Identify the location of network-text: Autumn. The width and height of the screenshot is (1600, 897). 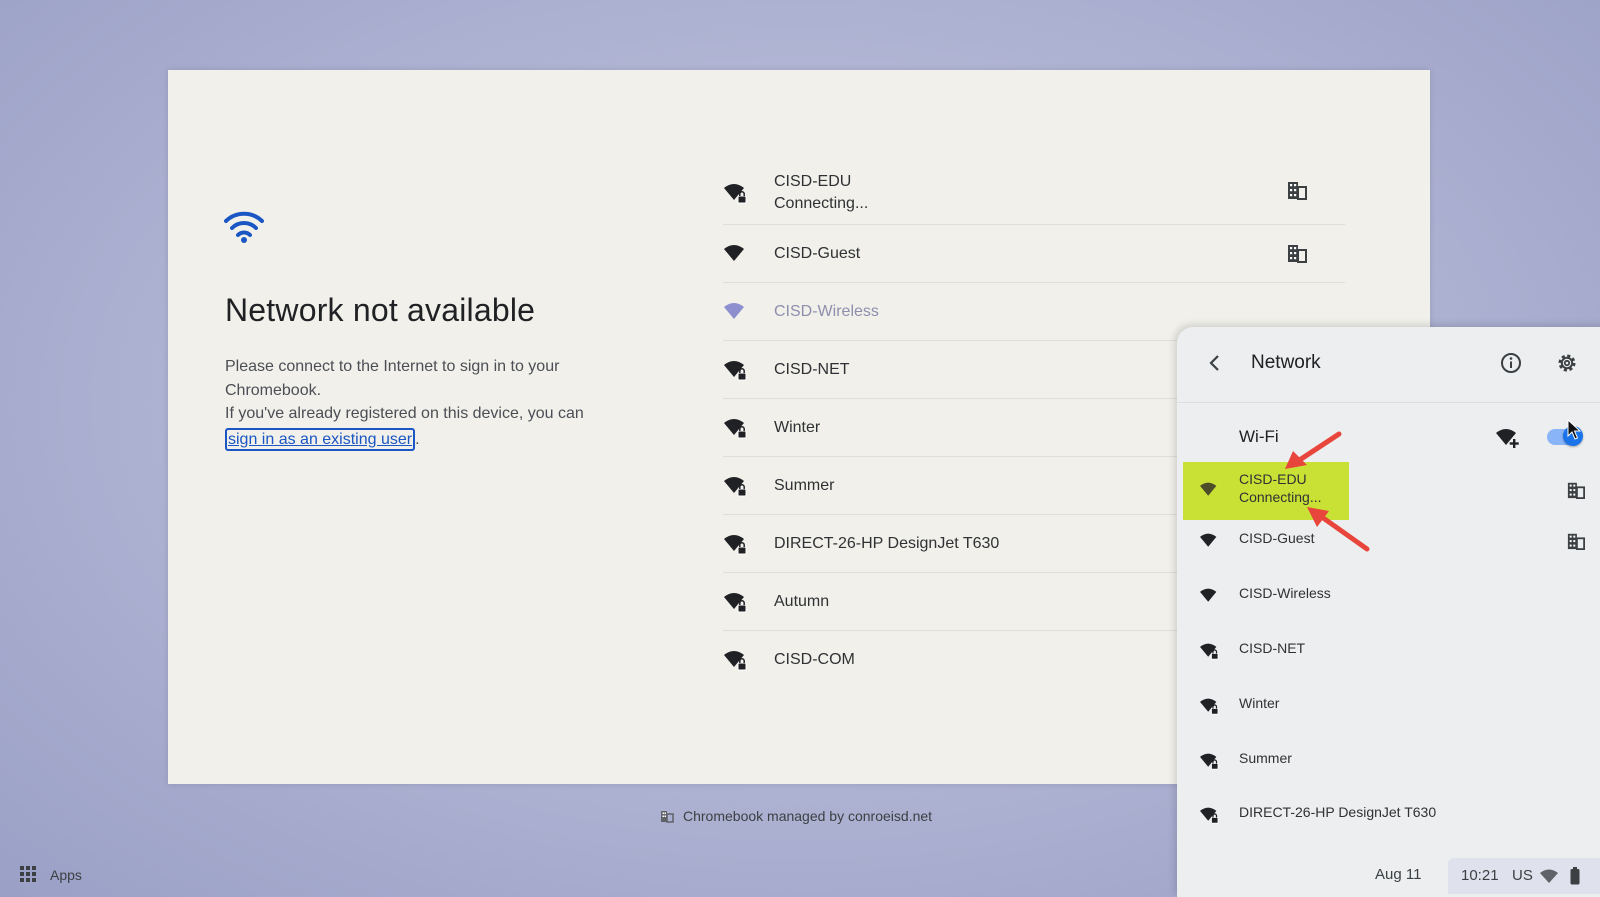
(801, 602).